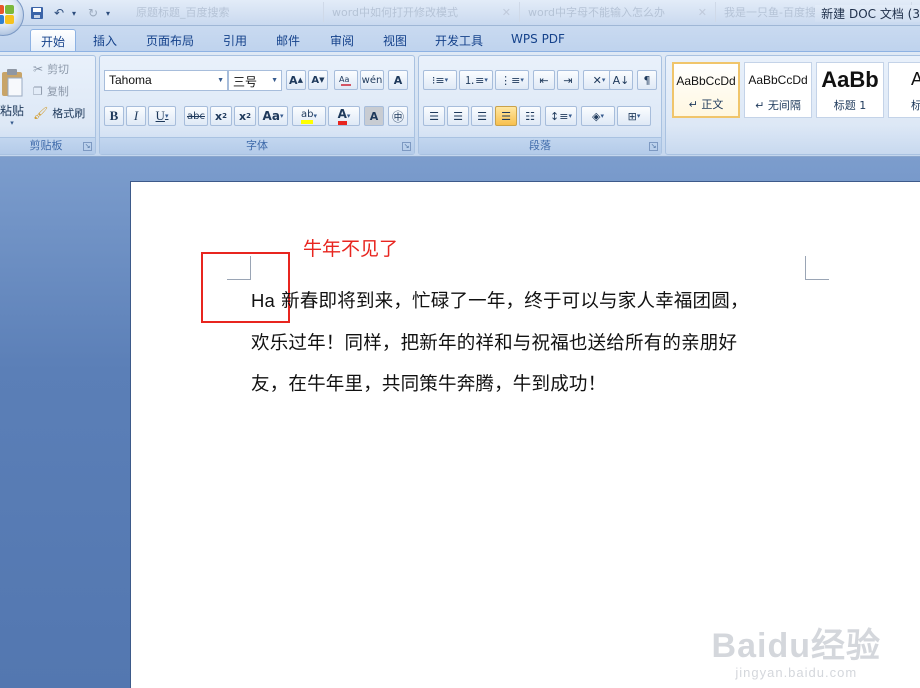  I want to click on sort-icon: A↓, so click(621, 80).